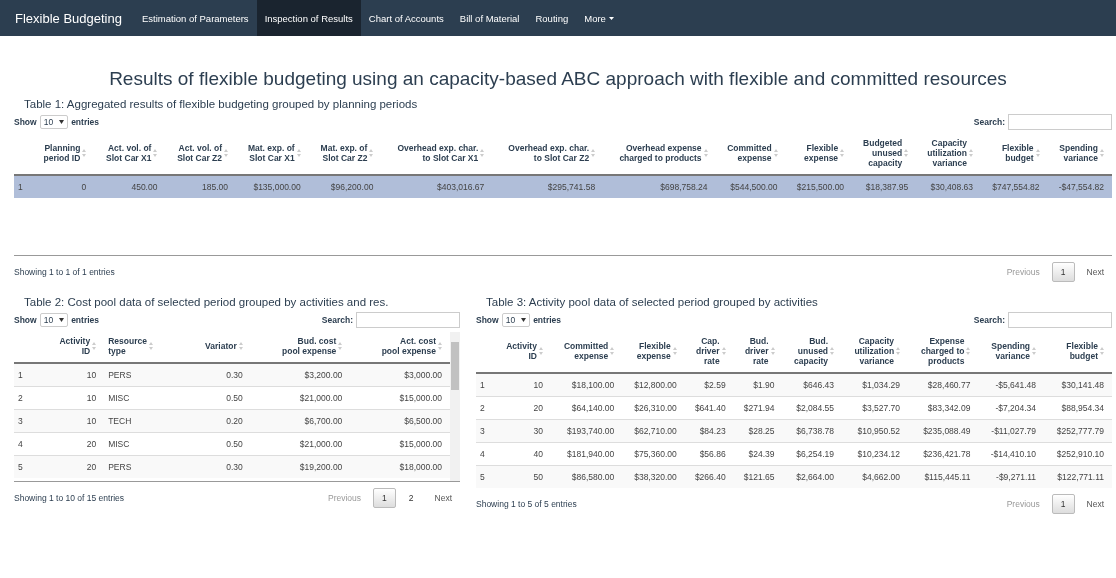 This screenshot has width=1116, height=578. What do you see at coordinates (794, 385) in the screenshot?
I see `table-row: 1 10 $18,100.00 $12,800.00 $2.59 $1.90 $646.43 $1,034.29 $28,460.77 -$5,641.48 $30,141.48` at bounding box center [794, 385].